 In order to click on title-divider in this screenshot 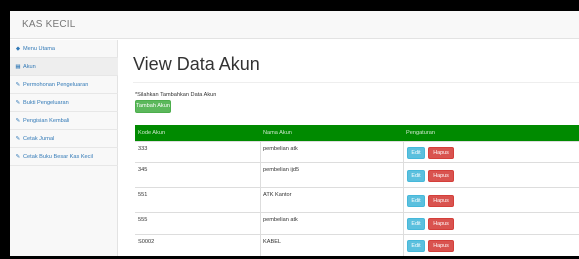, I will do `click(356, 82)`.